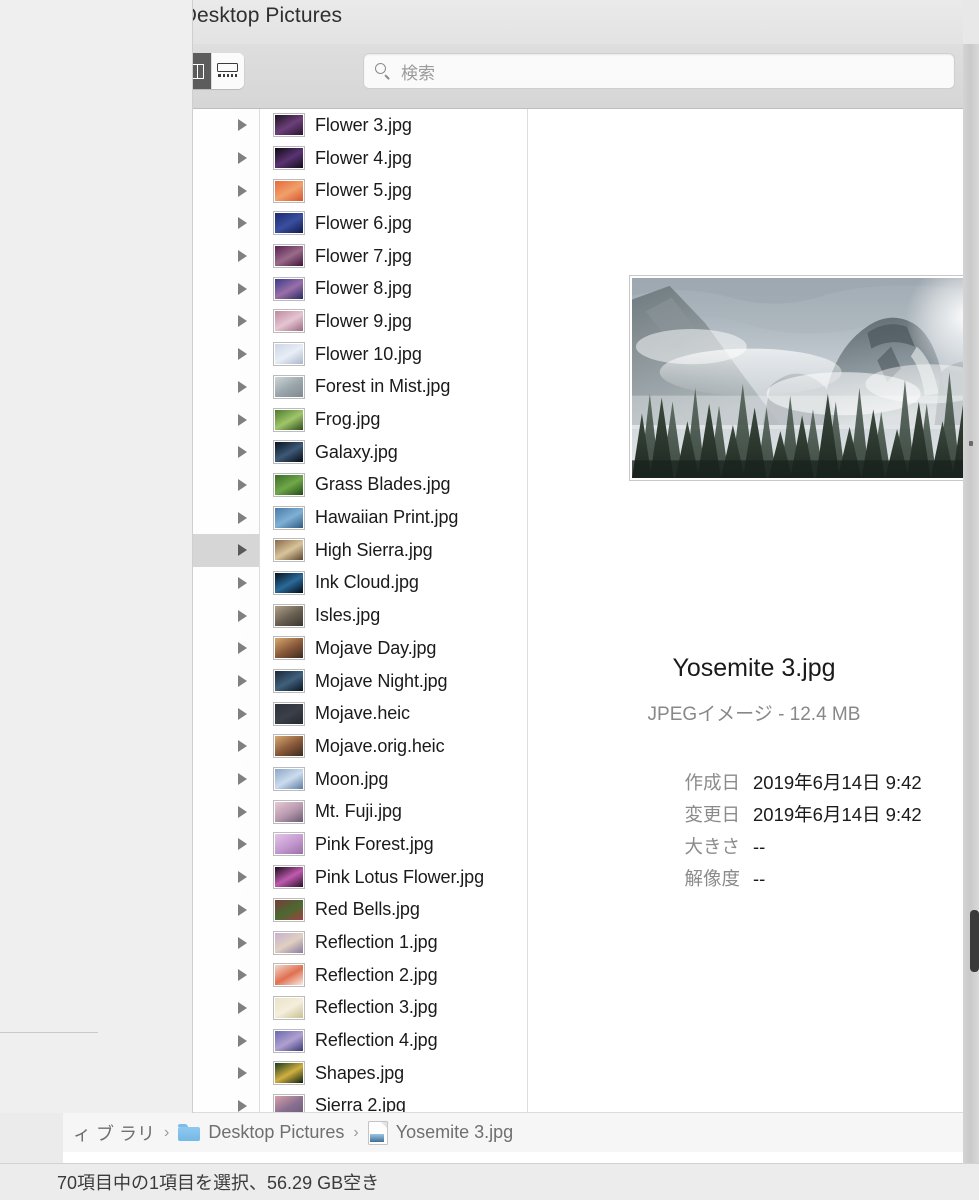 This screenshot has width=979, height=1200. I want to click on file-list-item: Reflection 3.jpg, so click(393, 1008).